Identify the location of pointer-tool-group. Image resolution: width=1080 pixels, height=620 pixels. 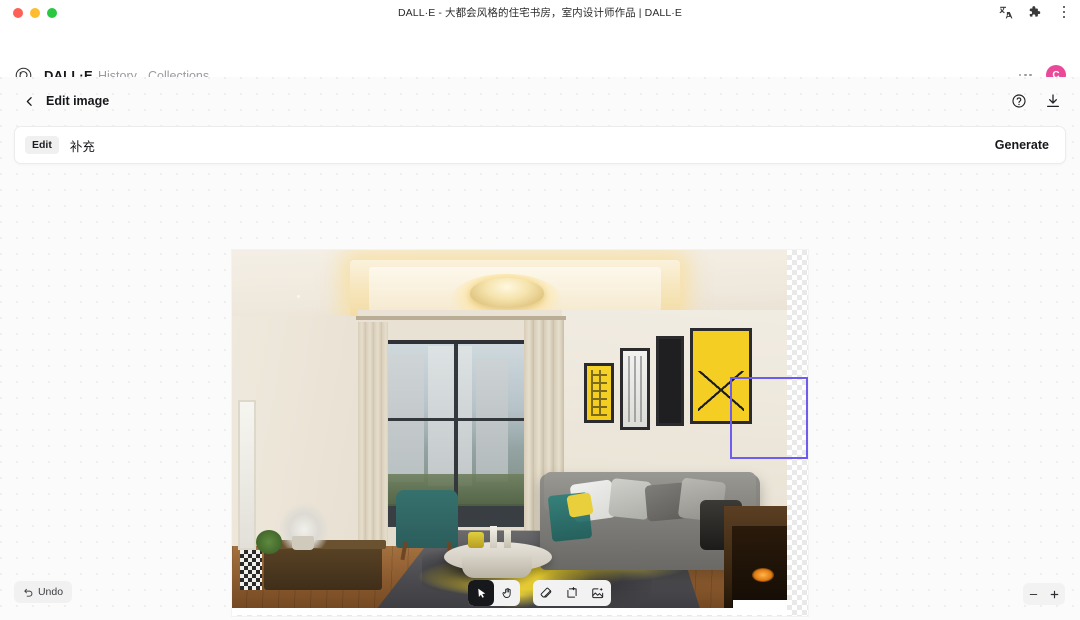
(494, 593).